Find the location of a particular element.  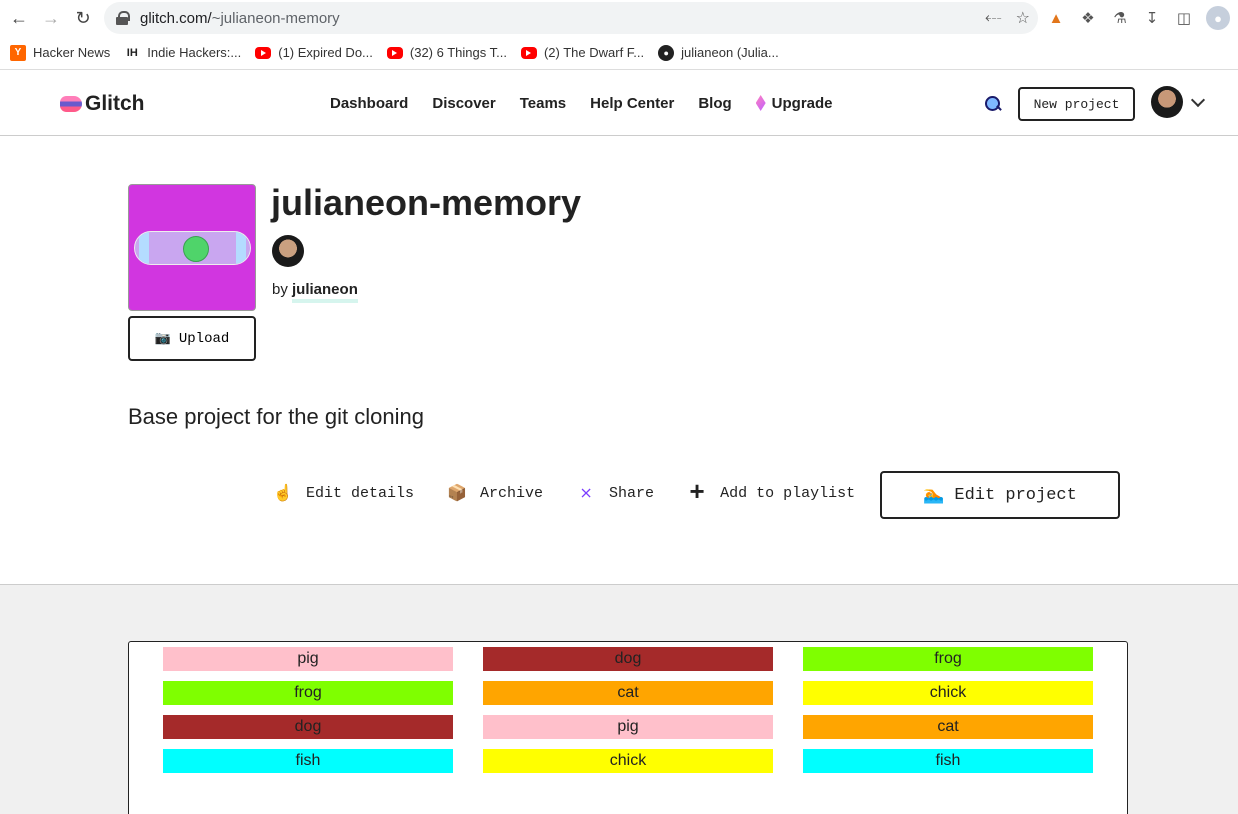

side-panel-icon: ◫ is located at coordinates (1184, 18).